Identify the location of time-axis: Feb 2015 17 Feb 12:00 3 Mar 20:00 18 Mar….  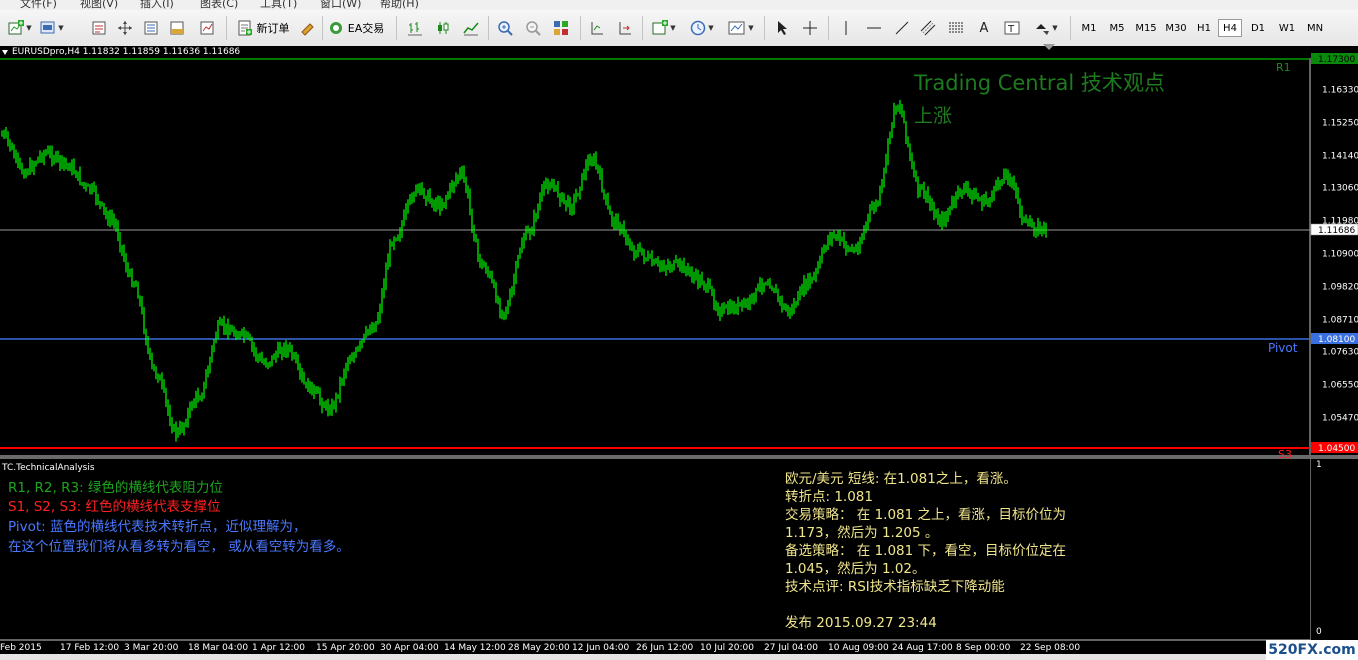
(540, 648).